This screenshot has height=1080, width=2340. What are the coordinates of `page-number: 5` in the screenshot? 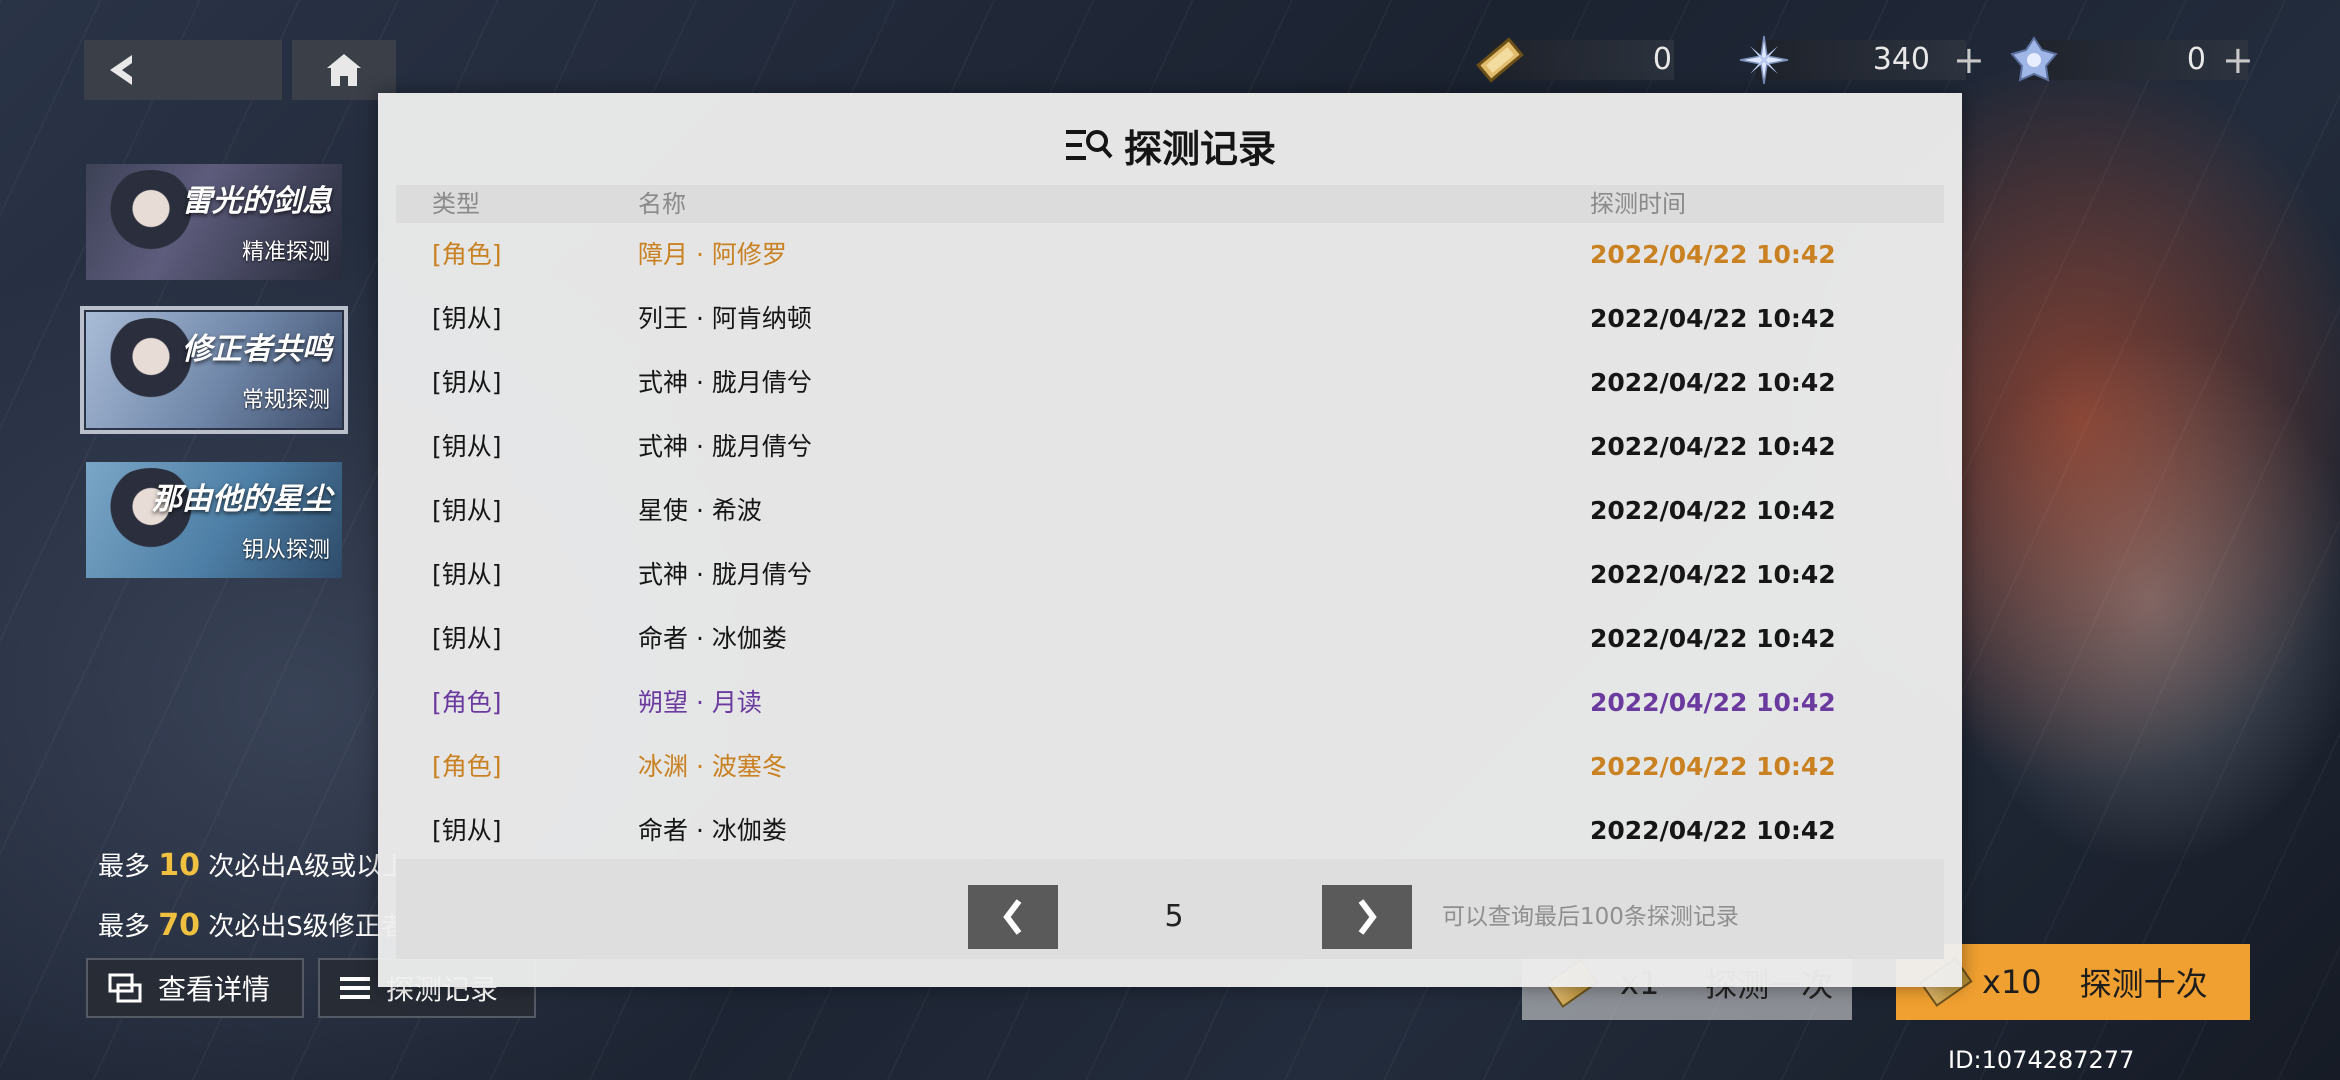 It's located at (1174, 916).